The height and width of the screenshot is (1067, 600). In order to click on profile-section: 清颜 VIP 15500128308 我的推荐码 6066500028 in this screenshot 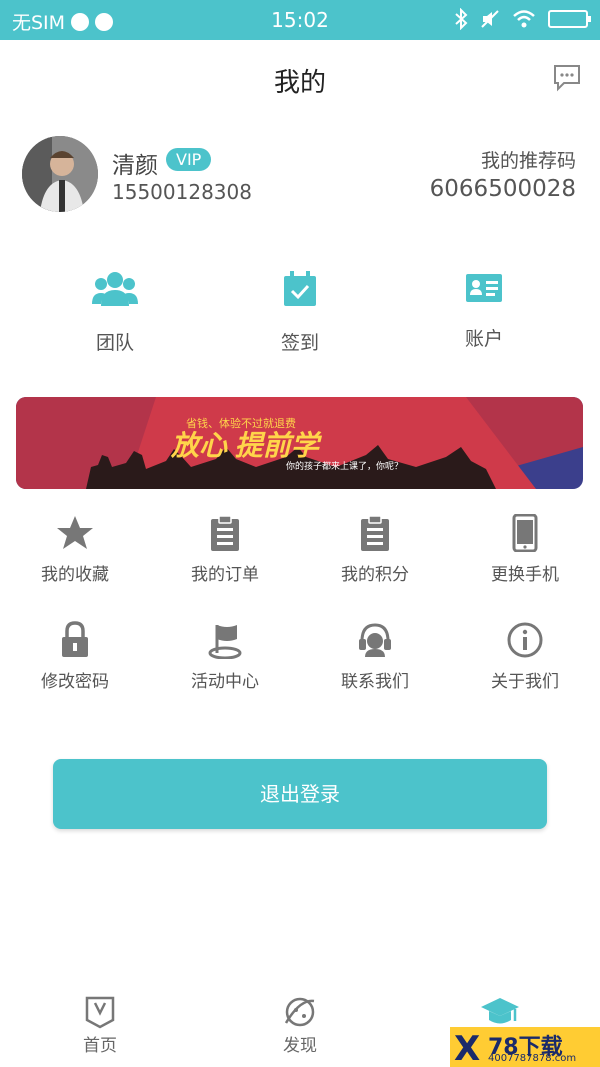, I will do `click(300, 177)`.